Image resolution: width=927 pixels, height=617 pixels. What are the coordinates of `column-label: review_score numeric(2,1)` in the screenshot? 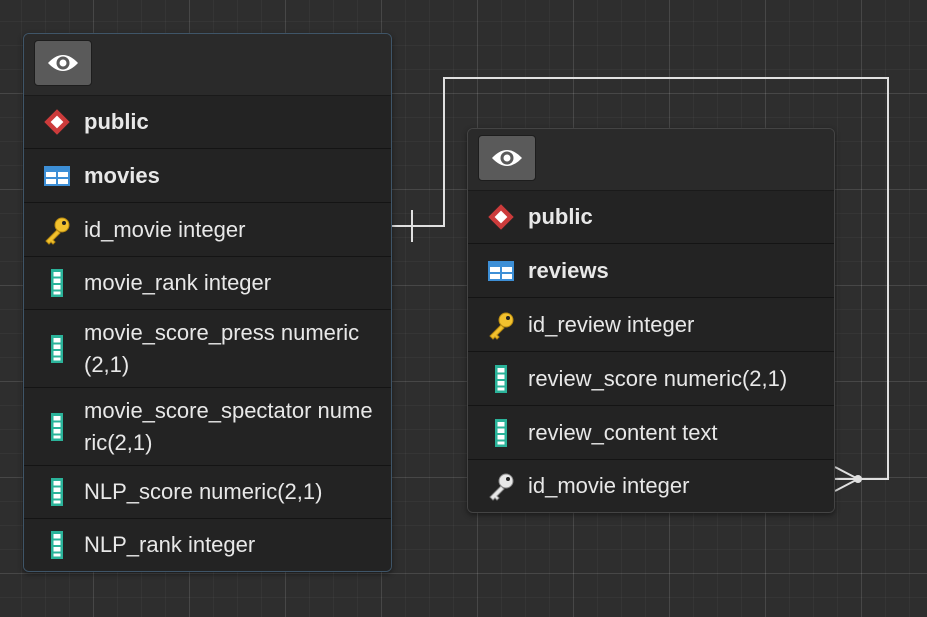 It's located at (658, 378).